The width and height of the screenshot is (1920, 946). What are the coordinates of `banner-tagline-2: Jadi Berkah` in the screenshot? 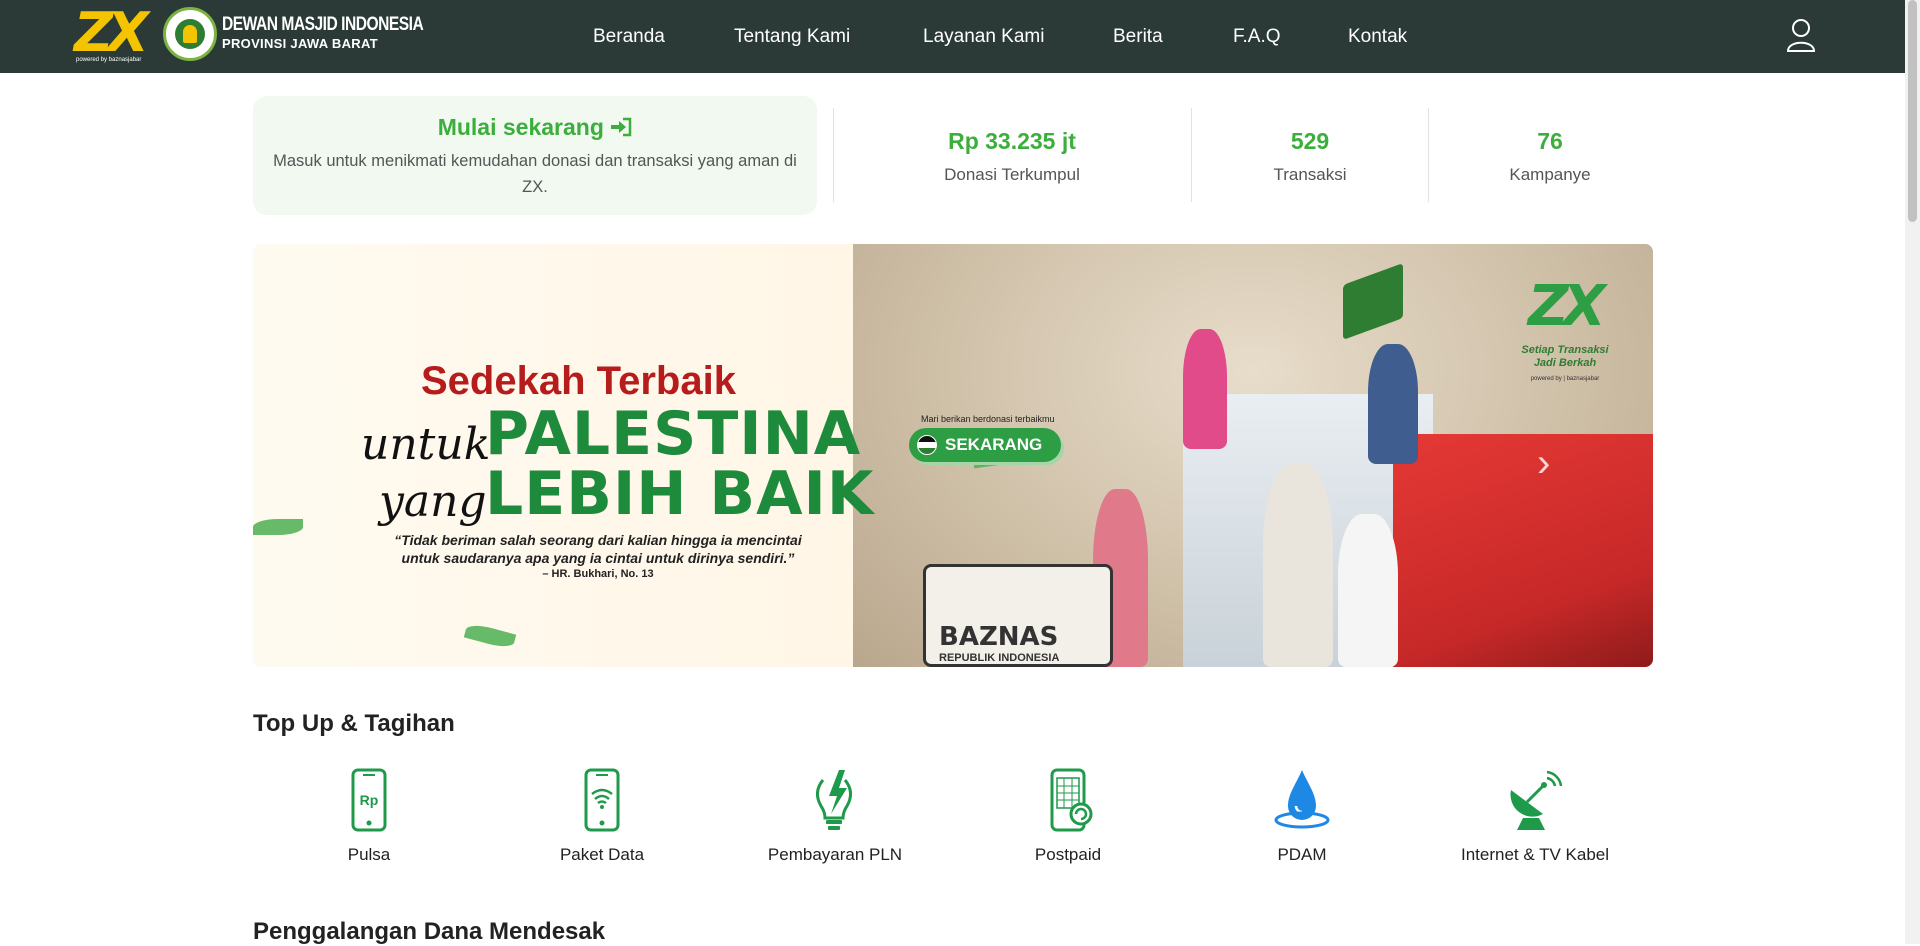 It's located at (1565, 363).